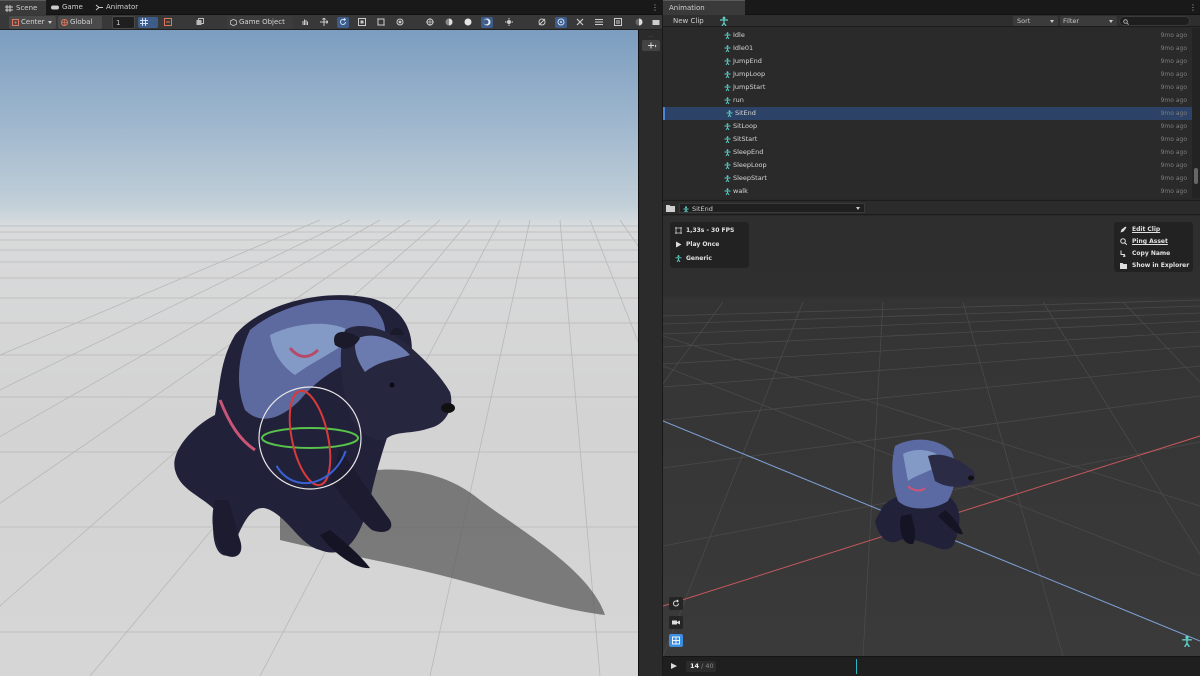  I want to click on clip-list-item: JumpStart 9mo ago, so click(927, 87).